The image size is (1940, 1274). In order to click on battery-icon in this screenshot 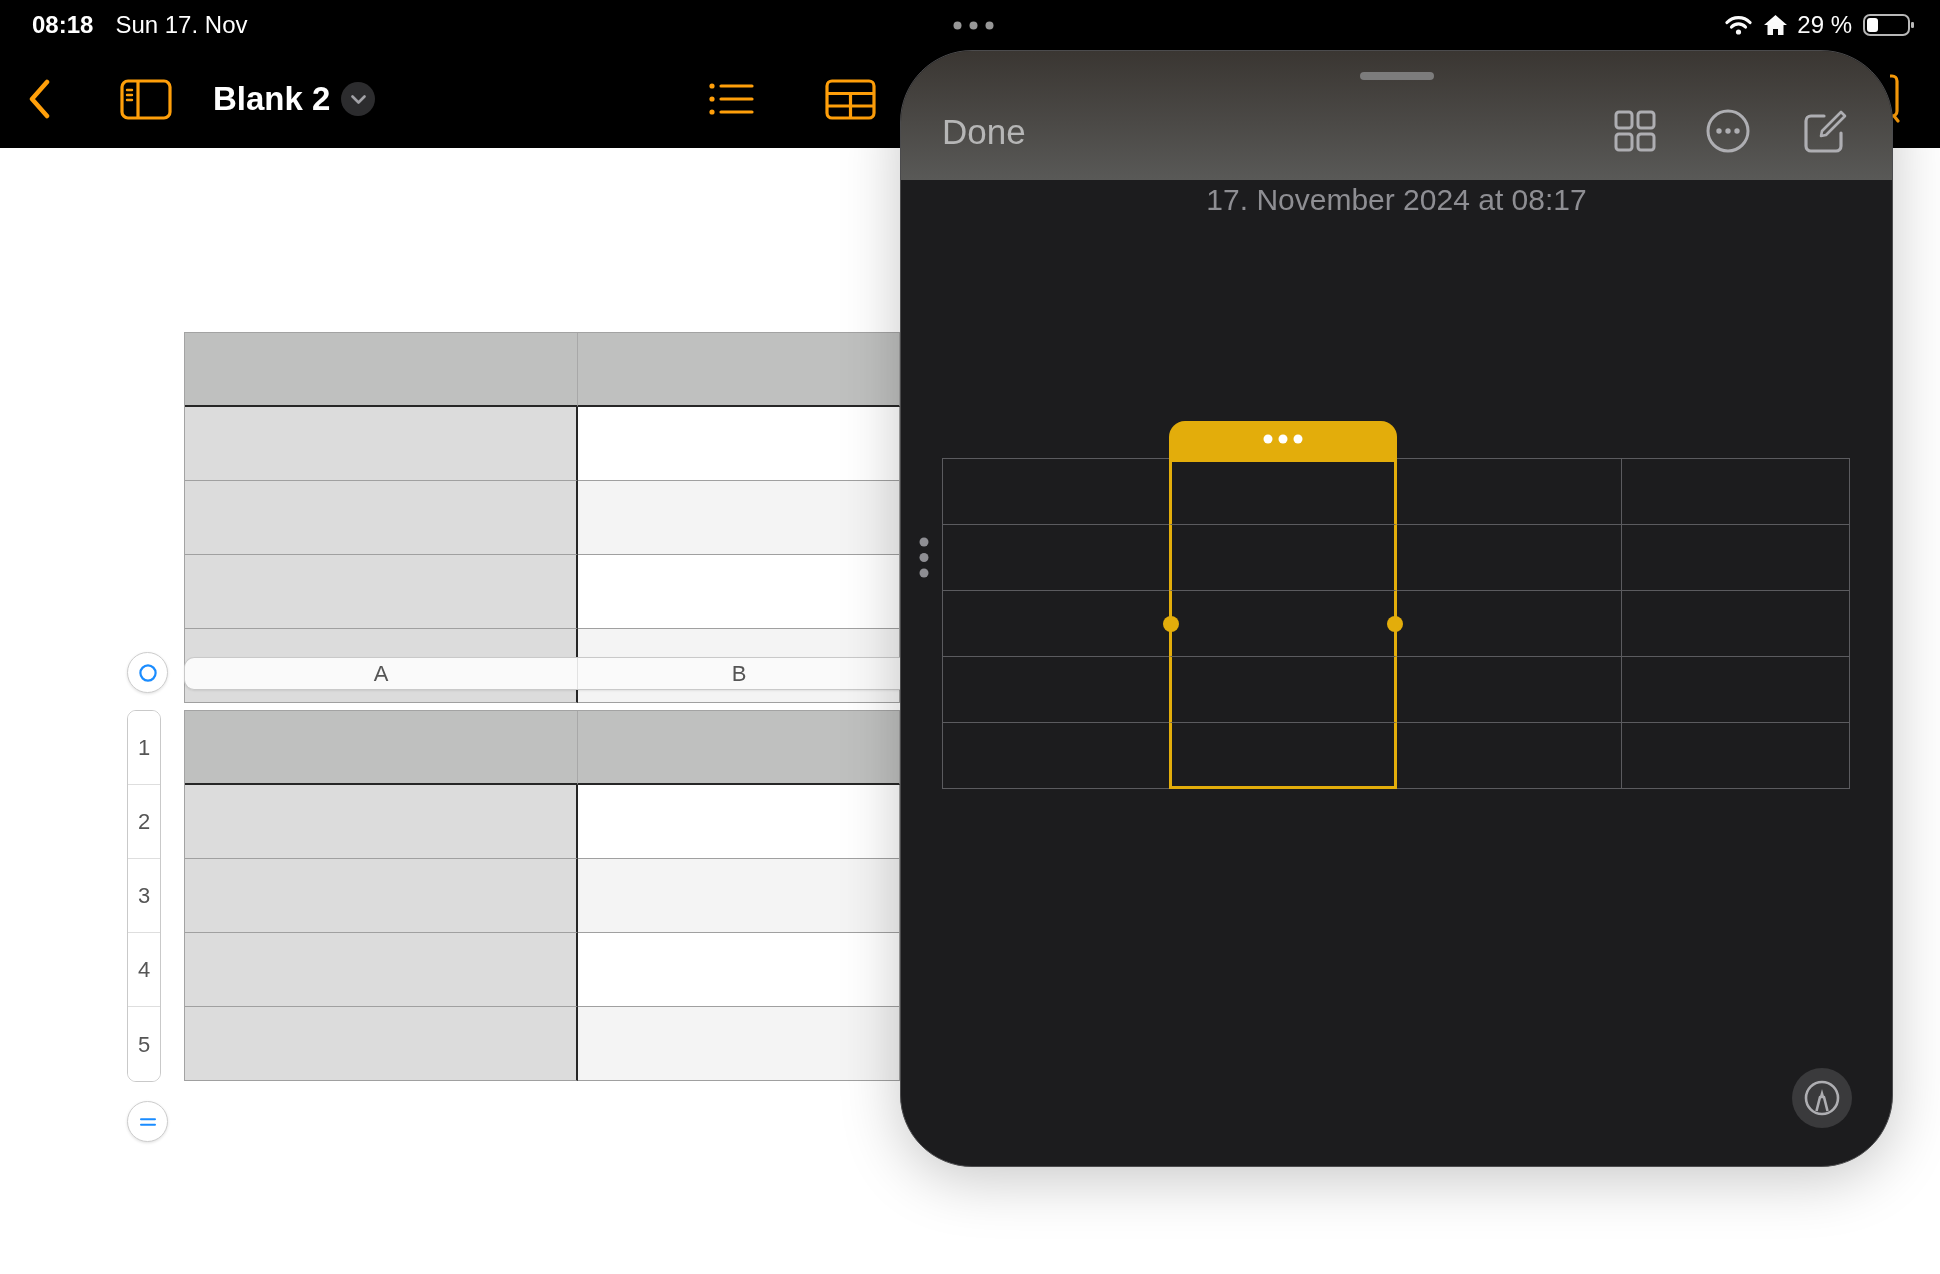, I will do `click(1889, 25)`.